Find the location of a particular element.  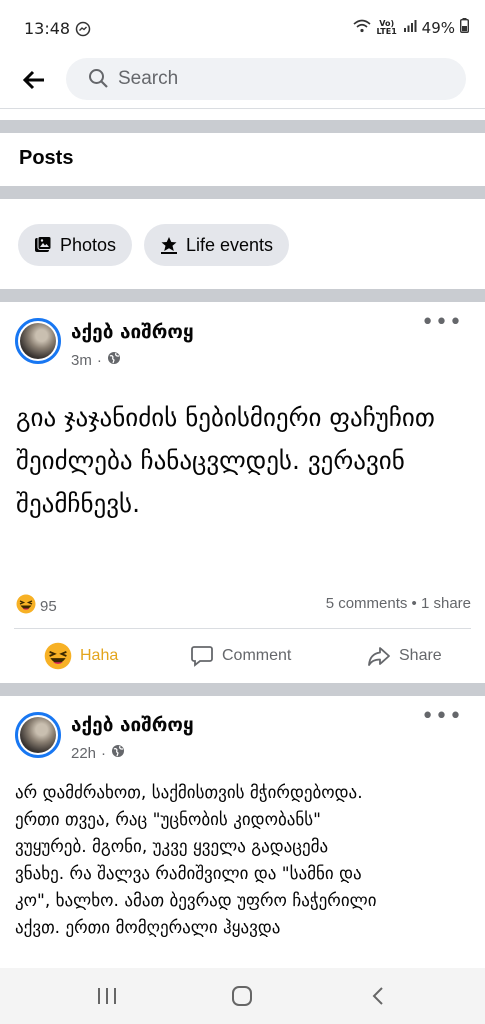

haha-reaction-icon is located at coordinates (26, 606).